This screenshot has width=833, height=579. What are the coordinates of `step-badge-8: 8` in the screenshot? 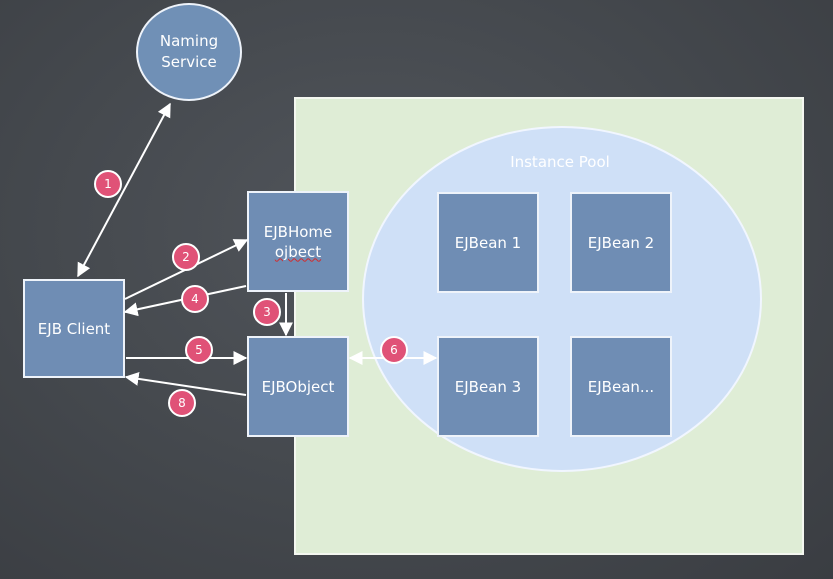 It's located at (182, 403).